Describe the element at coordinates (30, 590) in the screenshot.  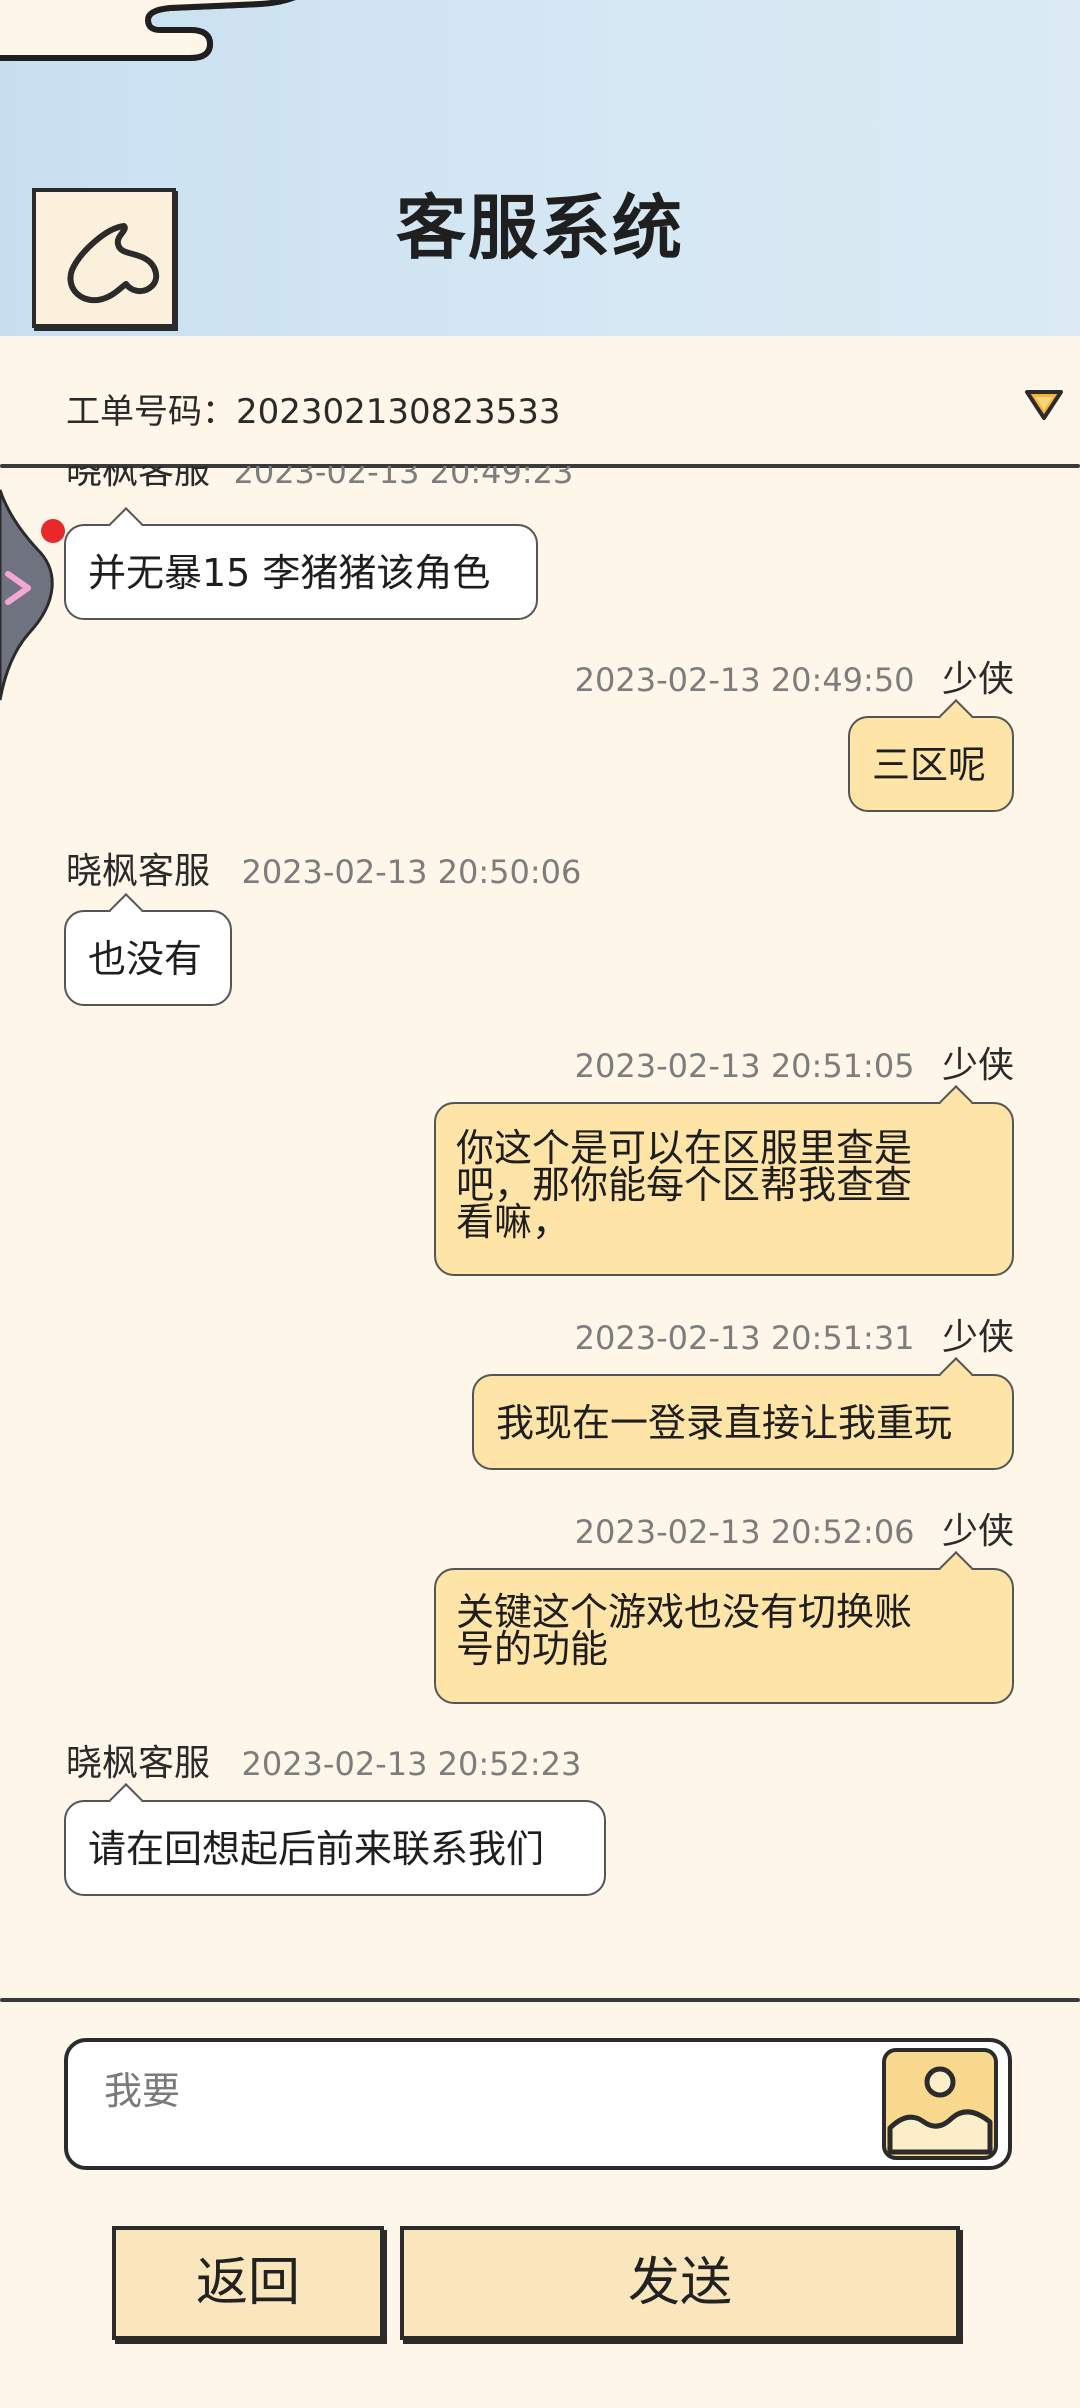
I see `side-drawer-handle` at that location.